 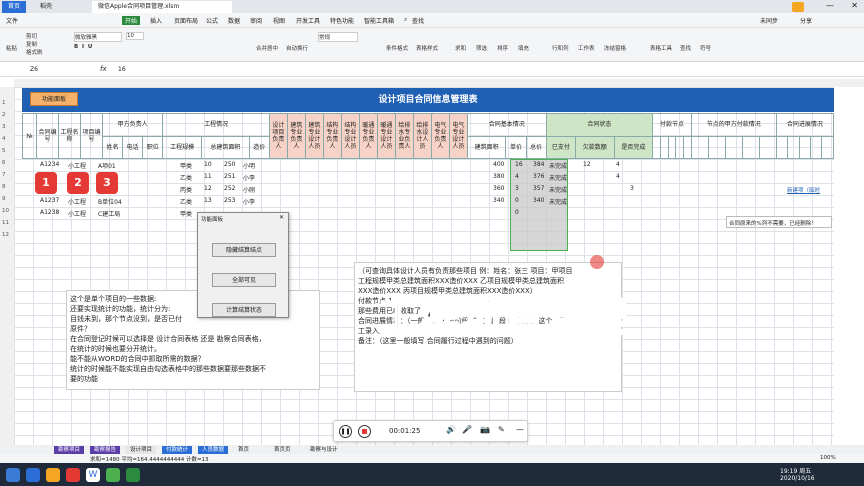 What do you see at coordinates (485, 429) in the screenshot?
I see `camera-icon: 📷` at bounding box center [485, 429].